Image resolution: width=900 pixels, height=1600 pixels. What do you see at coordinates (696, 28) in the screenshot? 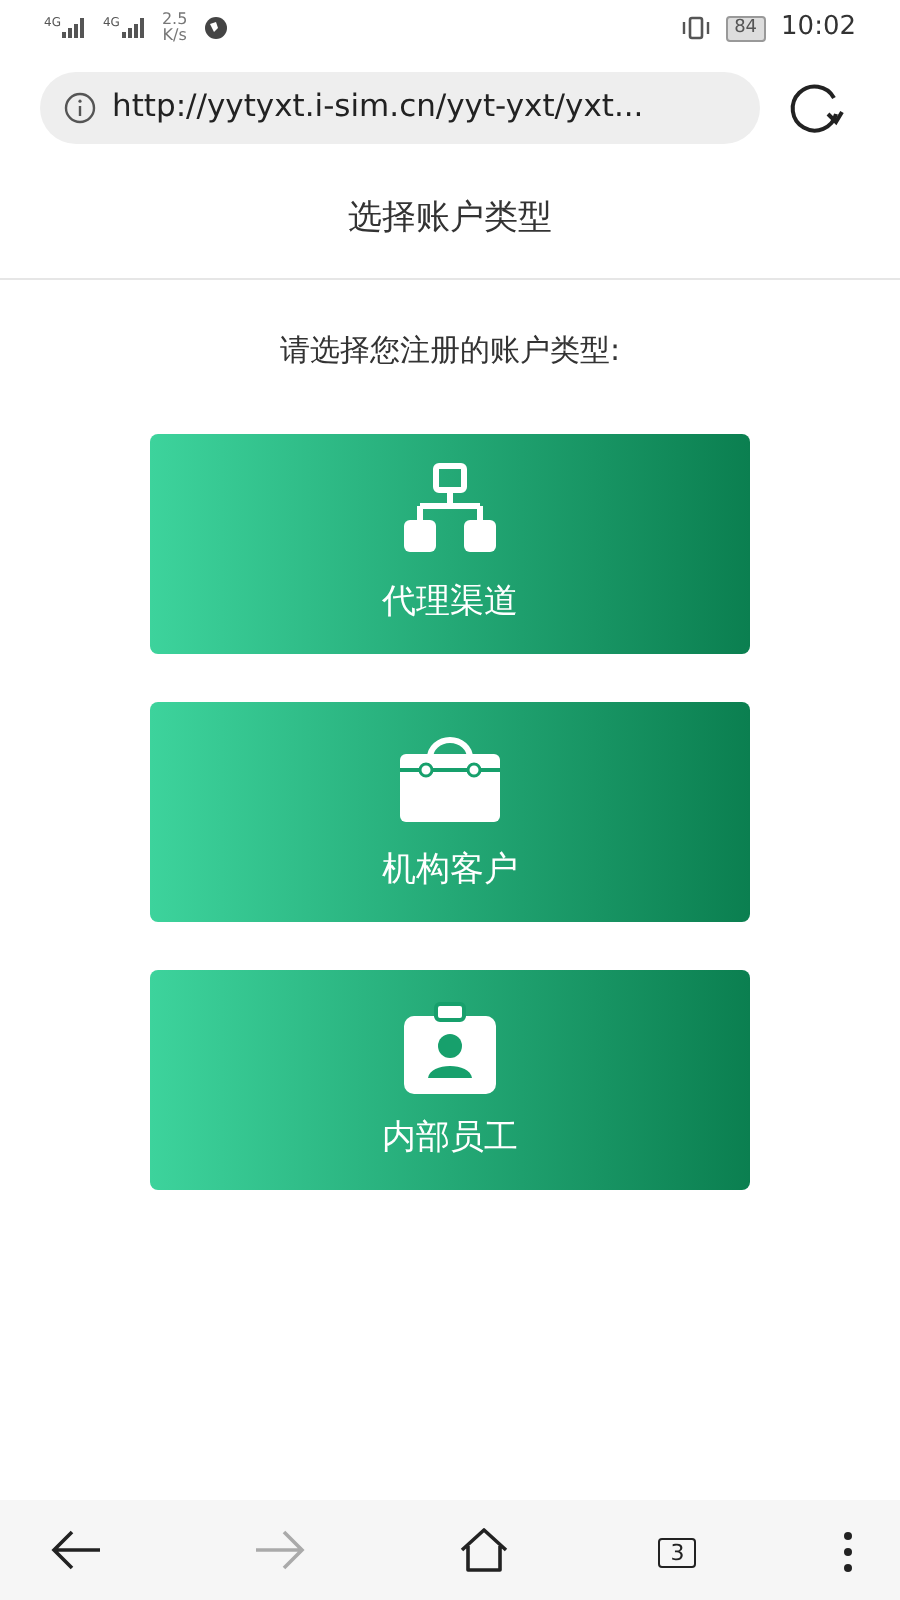
I see `vibrate-icon` at bounding box center [696, 28].